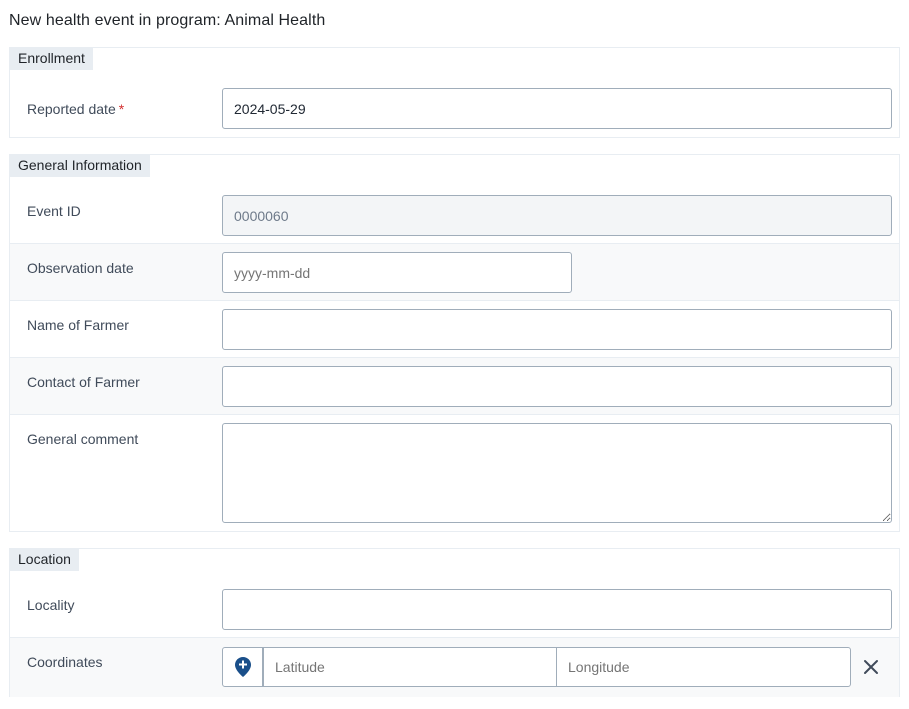  What do you see at coordinates (410, 667) in the screenshot?
I see `latitude-input` at bounding box center [410, 667].